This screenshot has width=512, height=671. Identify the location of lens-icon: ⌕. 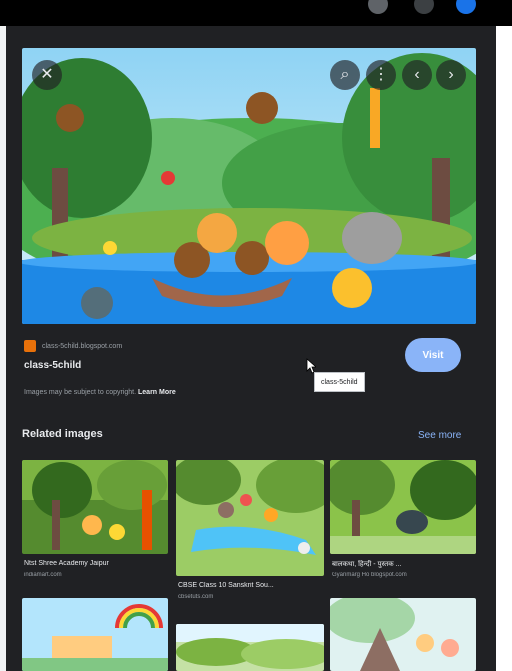
(345, 75).